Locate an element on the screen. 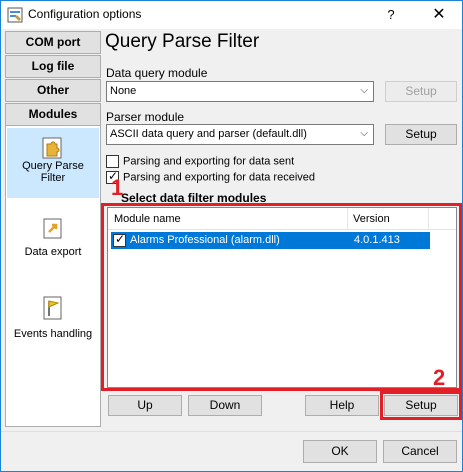 Image resolution: width=463 pixels, height=472 pixels. nav-item-query-parse-filter: Query Parse Filter is located at coordinates (53, 163).